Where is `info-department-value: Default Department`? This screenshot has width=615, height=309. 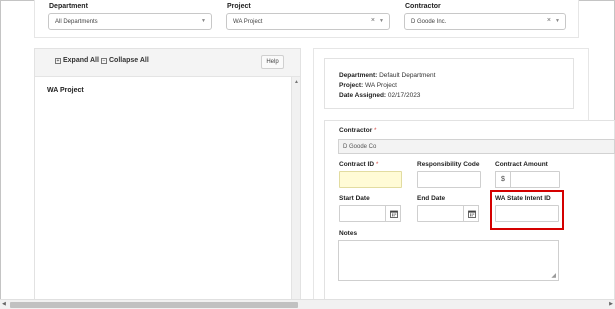
info-department-value: Default Department is located at coordinates (407, 75).